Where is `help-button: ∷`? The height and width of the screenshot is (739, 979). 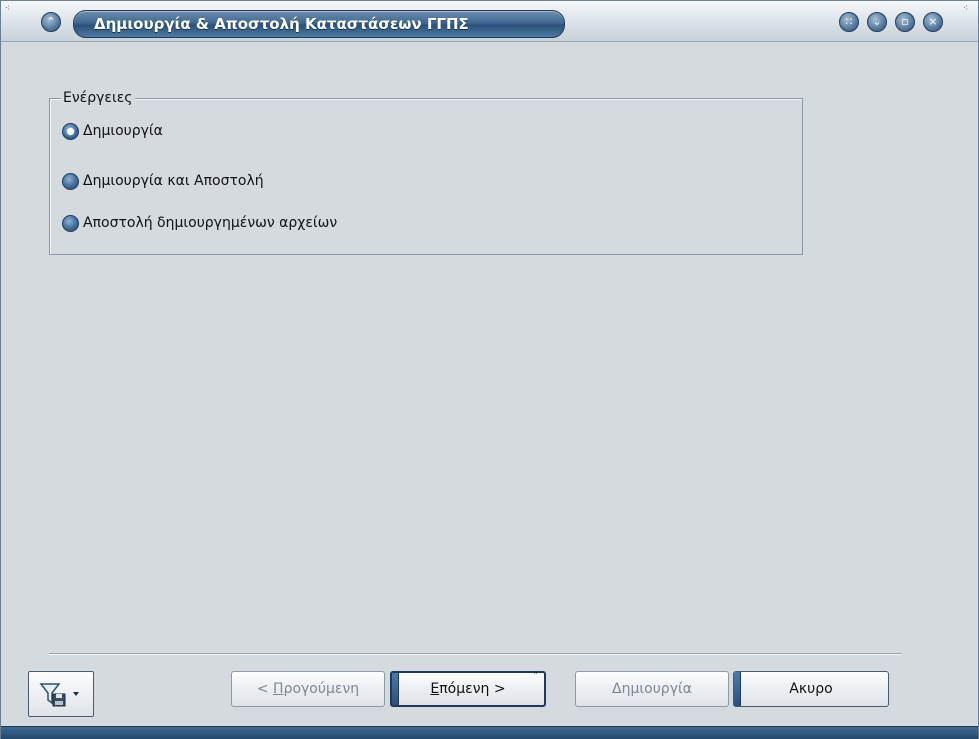
help-button: ∷ is located at coordinates (849, 22).